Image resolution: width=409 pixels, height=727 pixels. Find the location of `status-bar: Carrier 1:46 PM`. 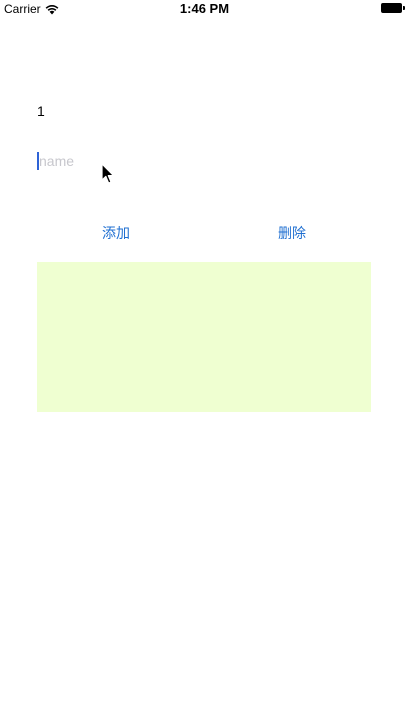

status-bar: Carrier 1:46 PM is located at coordinates (204, 9).